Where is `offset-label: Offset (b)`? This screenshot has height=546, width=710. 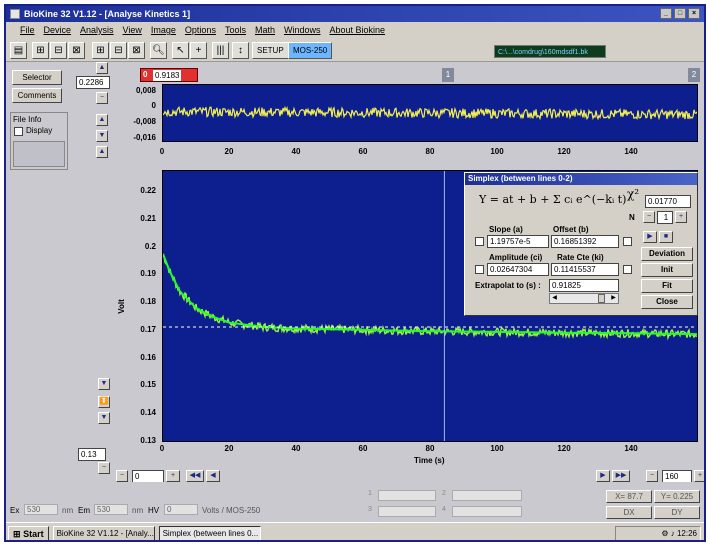 offset-label: Offset (b) is located at coordinates (571, 229).